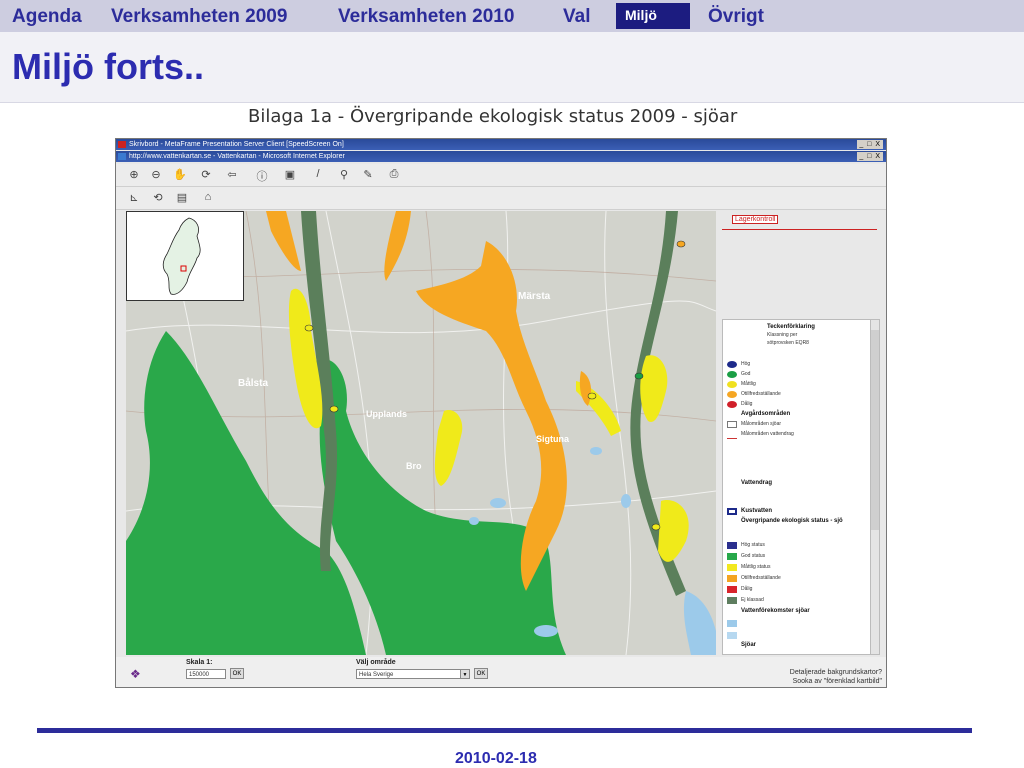 This screenshot has width=1024, height=768. What do you see at coordinates (788, 343) in the screenshot?
I see `legend-subtitle2: sötprovsken EQR8` at bounding box center [788, 343].